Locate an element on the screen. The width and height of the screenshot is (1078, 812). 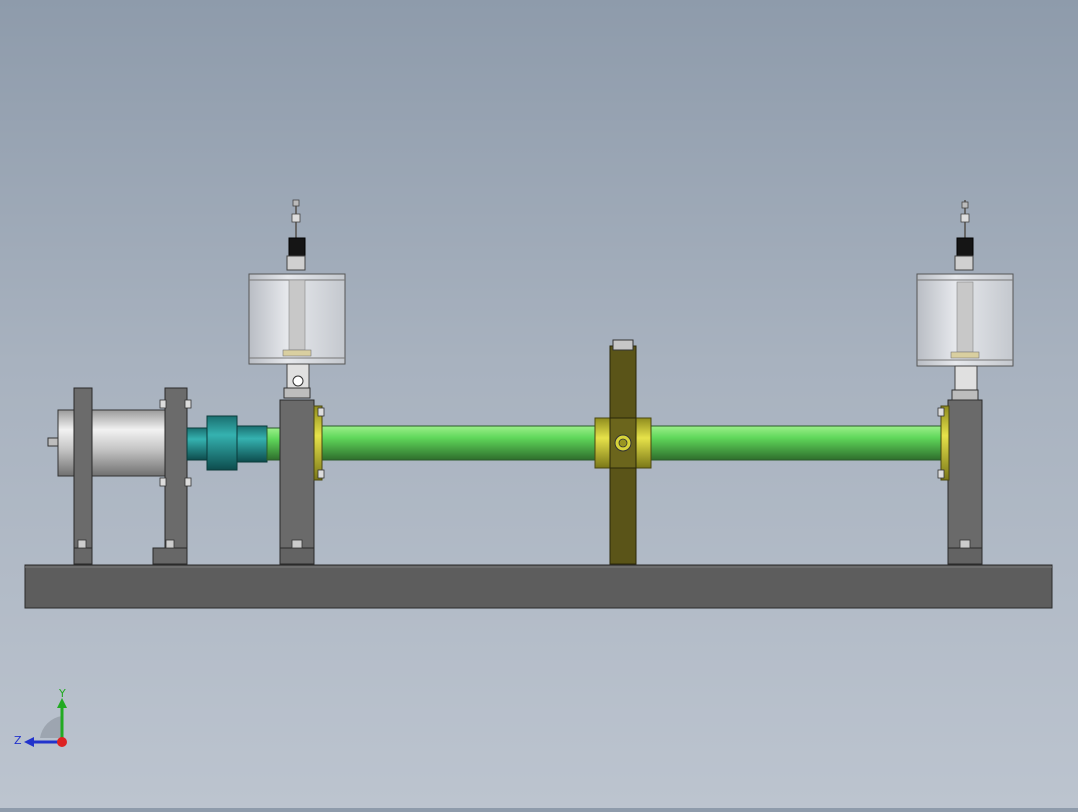
triad-y-label: Y is located at coordinates (62, 693).